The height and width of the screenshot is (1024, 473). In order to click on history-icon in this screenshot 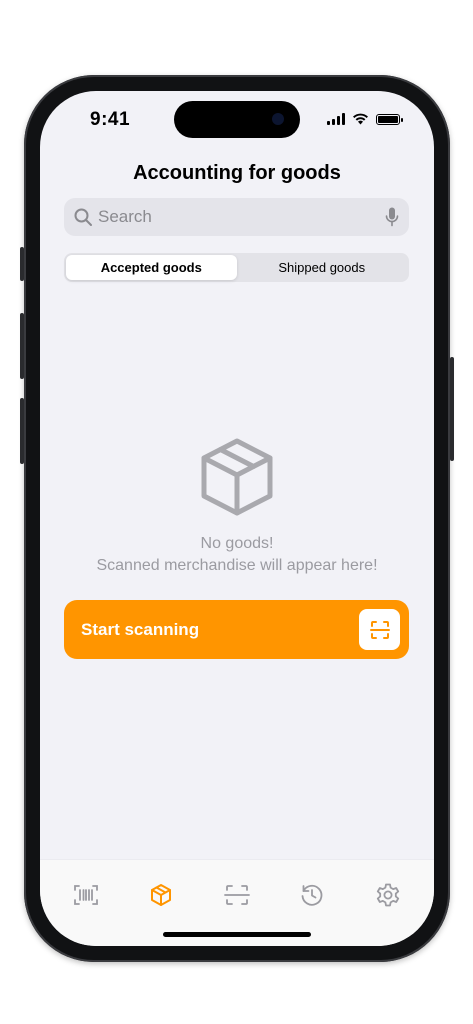, I will do `click(312, 895)`.